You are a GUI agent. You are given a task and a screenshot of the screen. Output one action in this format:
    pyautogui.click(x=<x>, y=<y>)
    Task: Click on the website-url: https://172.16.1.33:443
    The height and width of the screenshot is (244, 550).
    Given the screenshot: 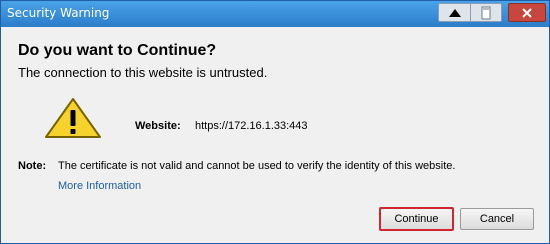 What is the action you would take?
    pyautogui.click(x=251, y=126)
    